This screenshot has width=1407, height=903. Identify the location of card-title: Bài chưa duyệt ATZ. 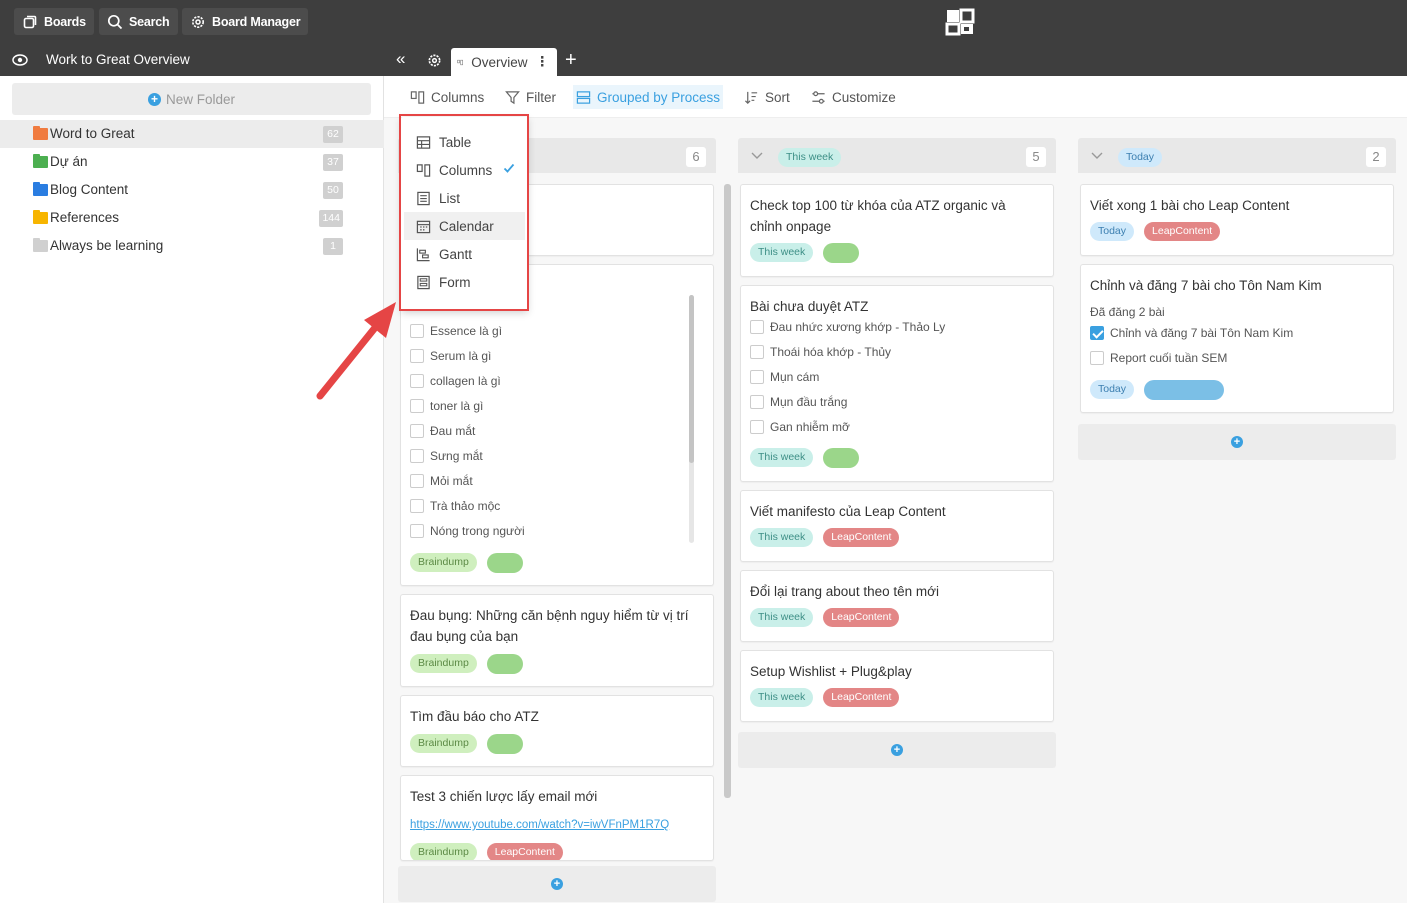
(809, 306).